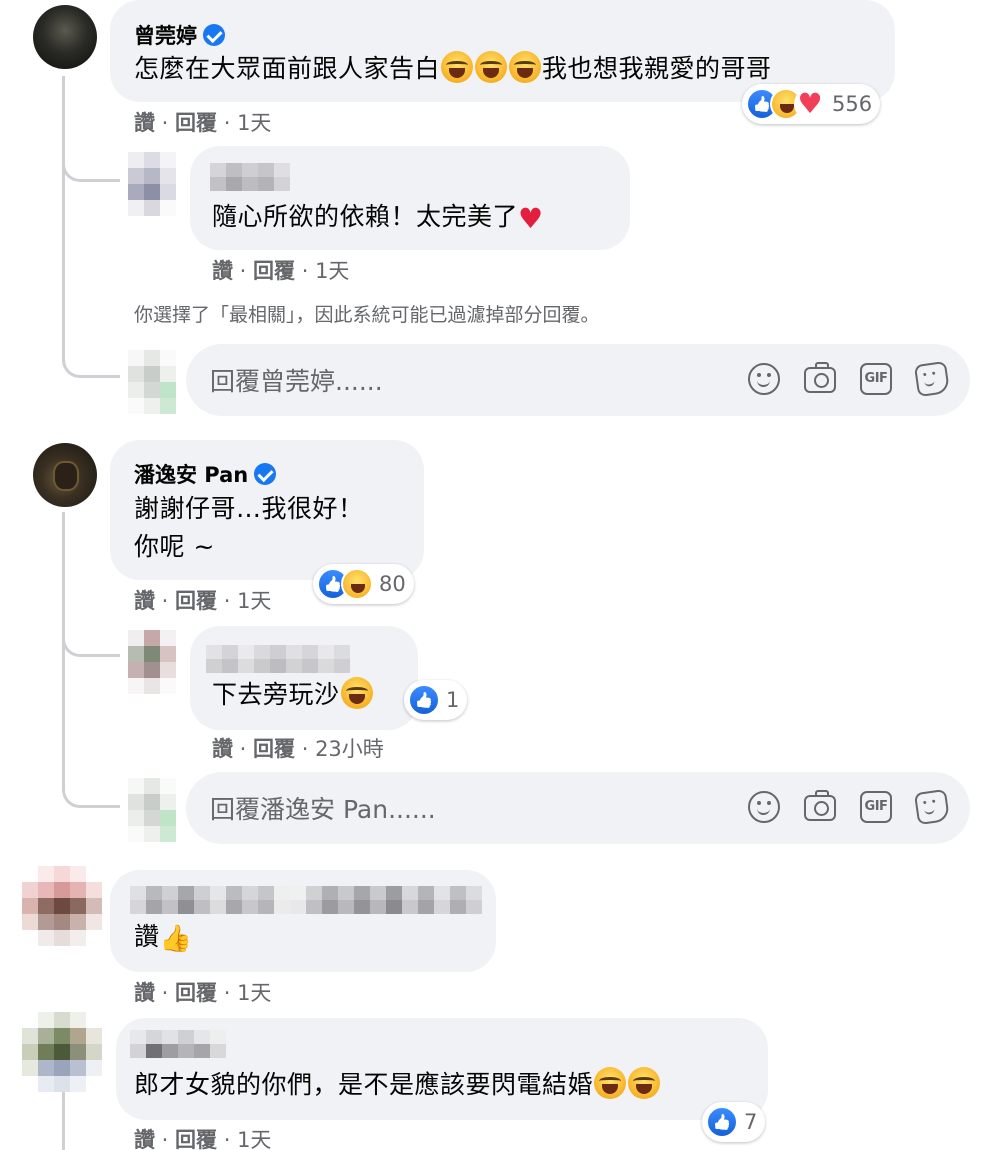 The width and height of the screenshot is (1004, 1150). What do you see at coordinates (852, 104) in the screenshot?
I see `reaction-count: 556` at bounding box center [852, 104].